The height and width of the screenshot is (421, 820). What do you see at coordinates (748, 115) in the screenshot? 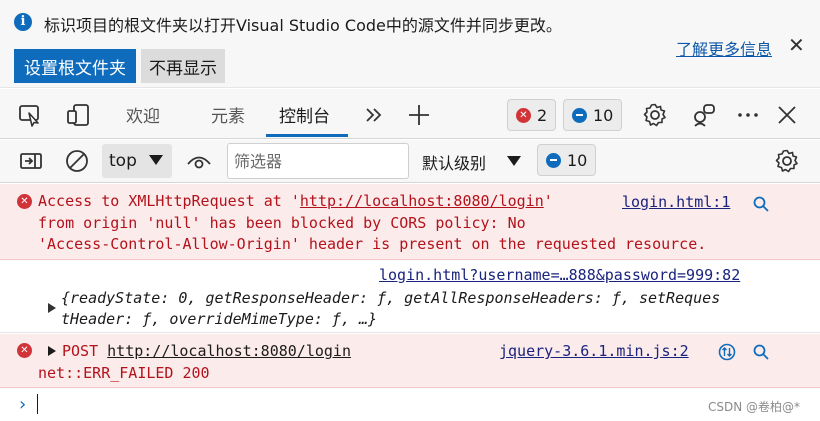
I see `more-options-icon` at bounding box center [748, 115].